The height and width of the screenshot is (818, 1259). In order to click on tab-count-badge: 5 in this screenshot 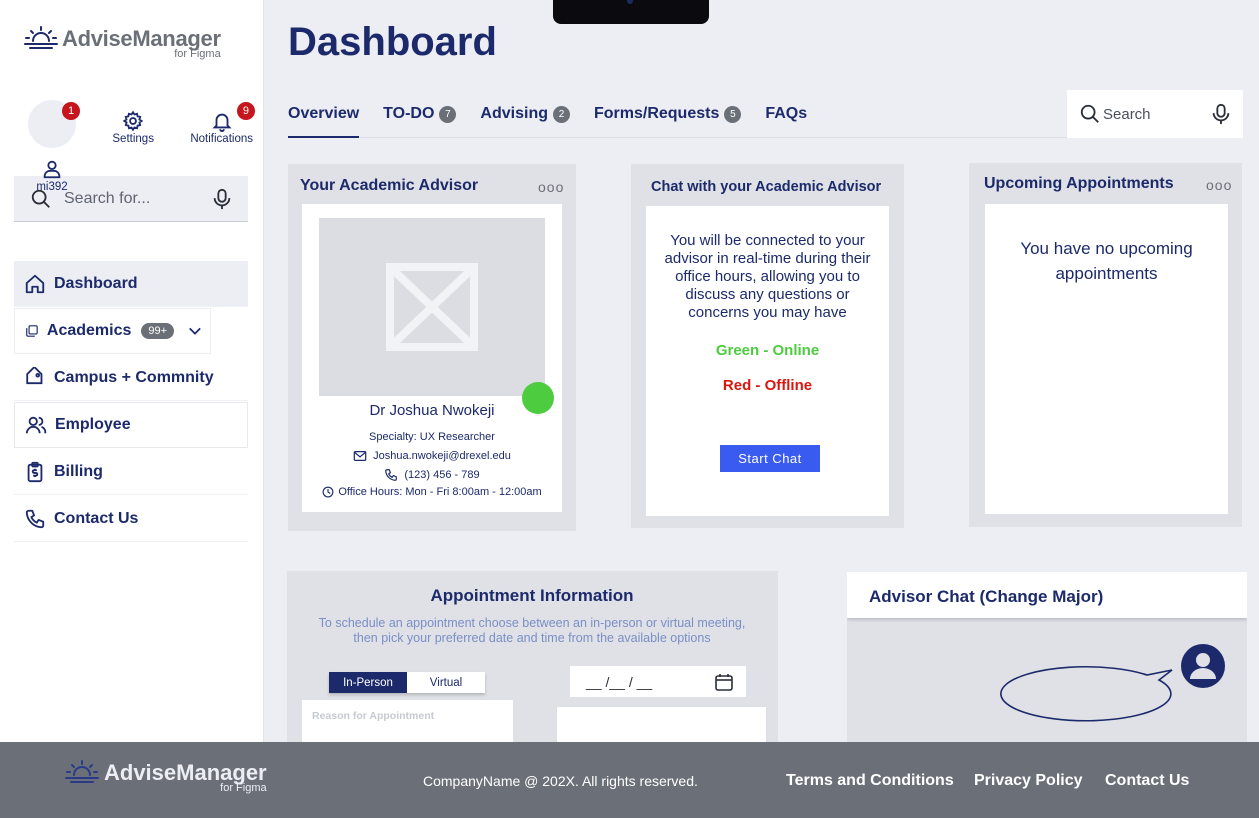, I will do `click(733, 114)`.